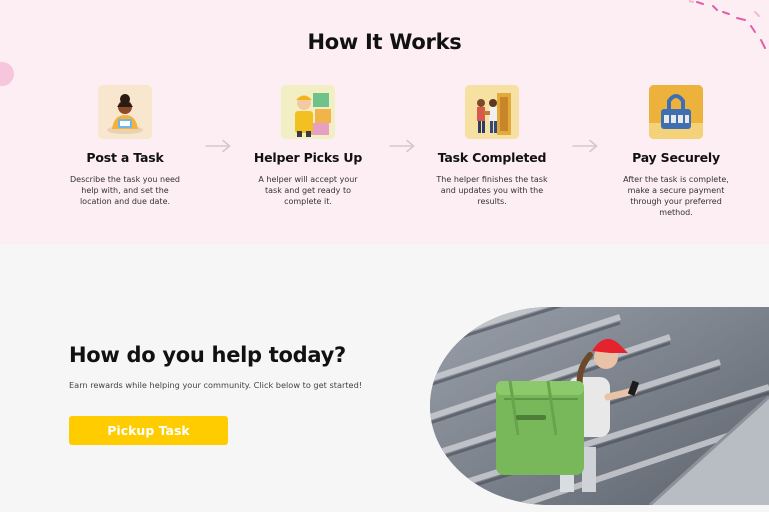 The width and height of the screenshot is (769, 512). Describe the element at coordinates (125, 157) in the screenshot. I see `step-title: Post a Task` at that location.